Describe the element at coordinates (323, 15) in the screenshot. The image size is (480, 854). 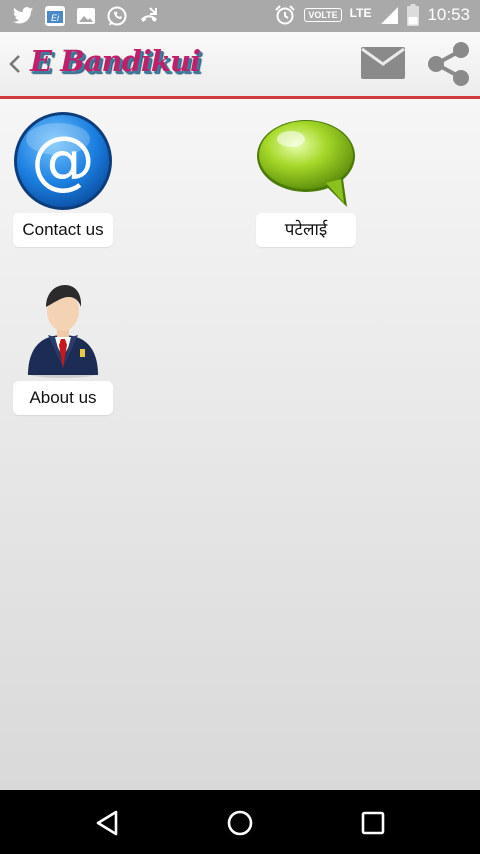
I see `volte-badge: VOLTE` at that location.